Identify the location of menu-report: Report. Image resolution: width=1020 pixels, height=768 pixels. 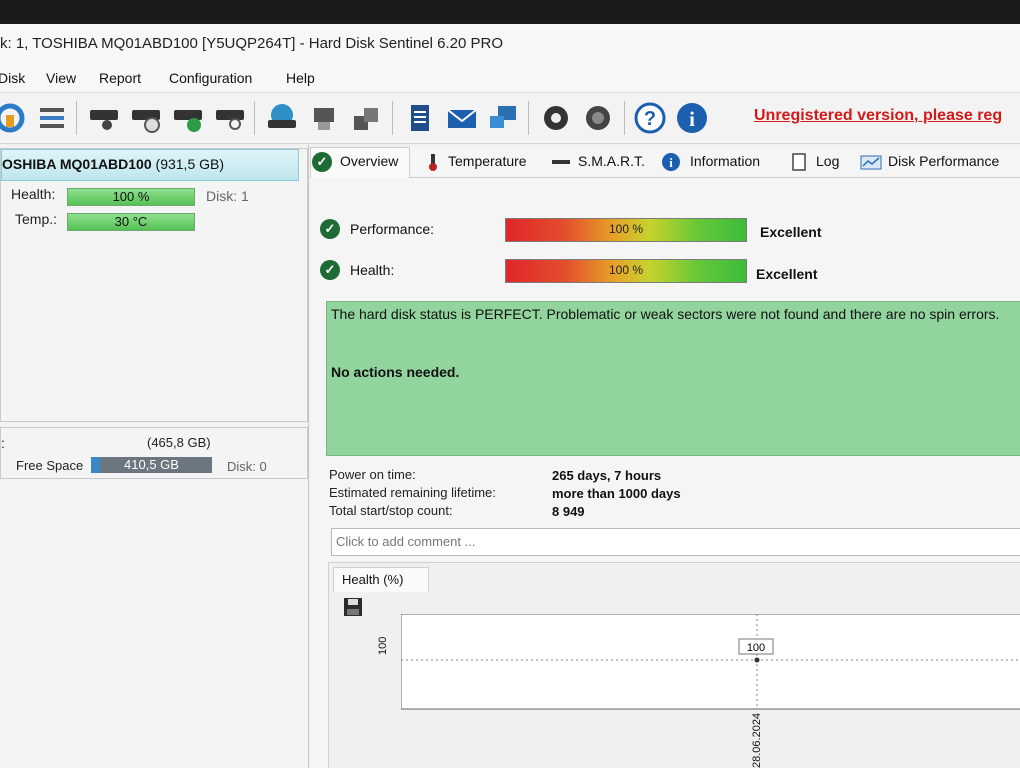
(120, 78).